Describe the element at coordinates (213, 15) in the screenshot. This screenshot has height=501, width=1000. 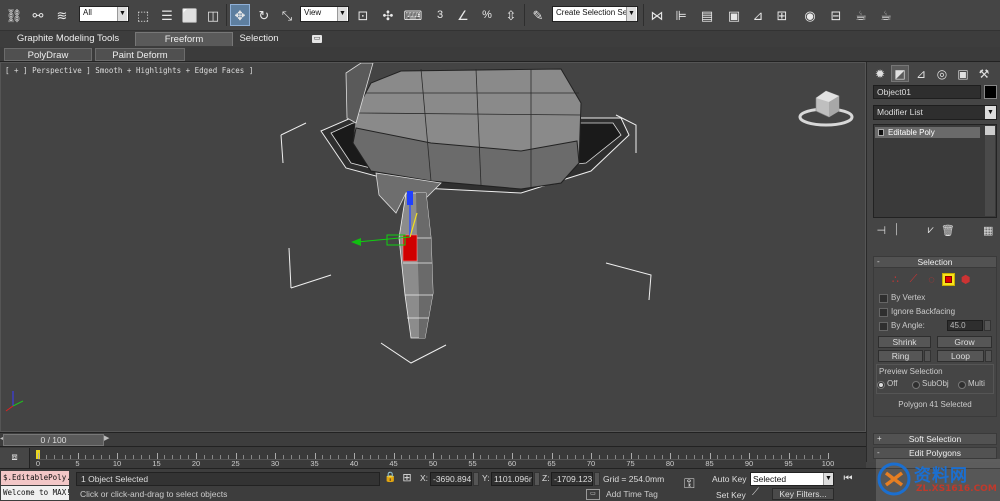
I see `window-crossing-icon: ◫` at that location.